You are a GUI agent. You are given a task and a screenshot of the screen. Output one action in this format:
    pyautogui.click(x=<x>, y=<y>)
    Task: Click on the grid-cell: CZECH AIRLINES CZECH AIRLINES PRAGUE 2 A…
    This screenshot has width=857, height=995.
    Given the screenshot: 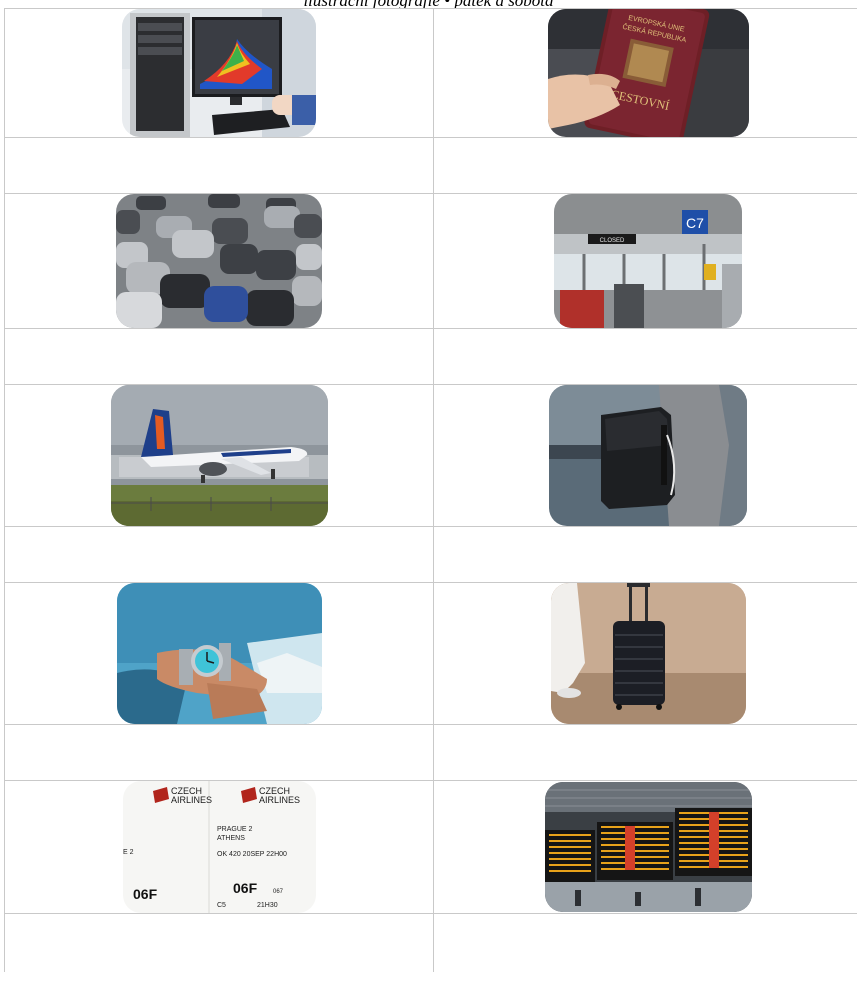 What is the action you would take?
    pyautogui.click(x=219, y=847)
    